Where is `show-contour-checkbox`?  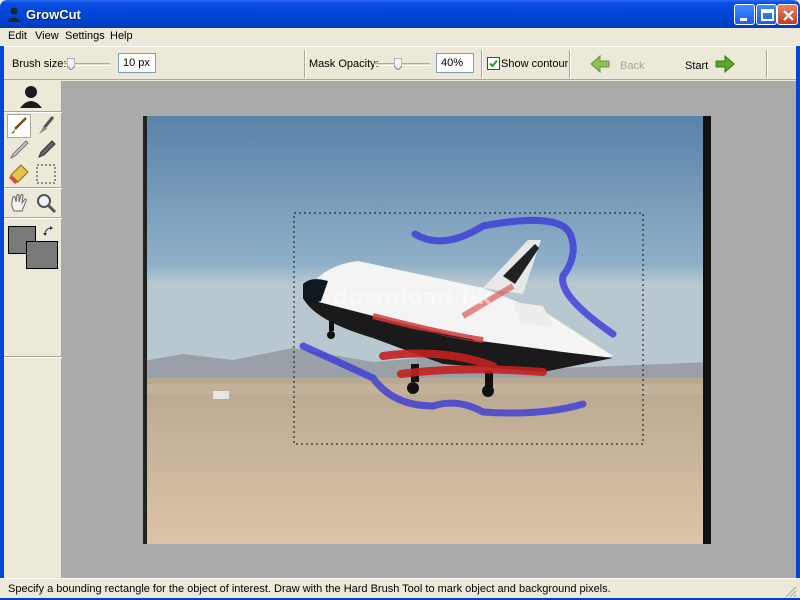 show-contour-checkbox is located at coordinates (493, 63).